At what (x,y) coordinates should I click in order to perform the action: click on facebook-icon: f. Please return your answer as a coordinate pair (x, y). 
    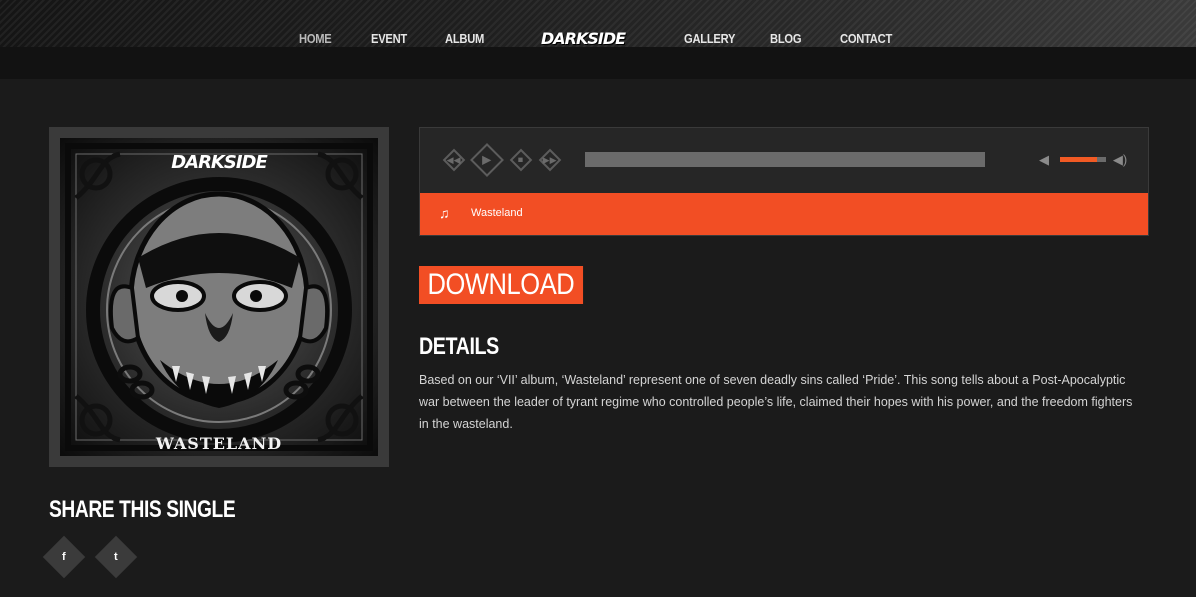
    Looking at the image, I should click on (64, 556).